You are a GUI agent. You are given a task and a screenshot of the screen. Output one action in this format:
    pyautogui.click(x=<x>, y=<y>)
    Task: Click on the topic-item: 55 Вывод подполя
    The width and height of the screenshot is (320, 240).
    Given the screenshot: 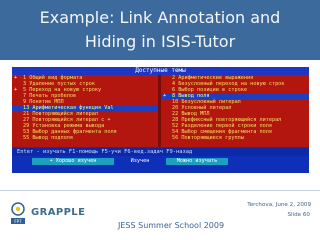 What is the action you would take?
    pyautogui.click(x=86, y=138)
    